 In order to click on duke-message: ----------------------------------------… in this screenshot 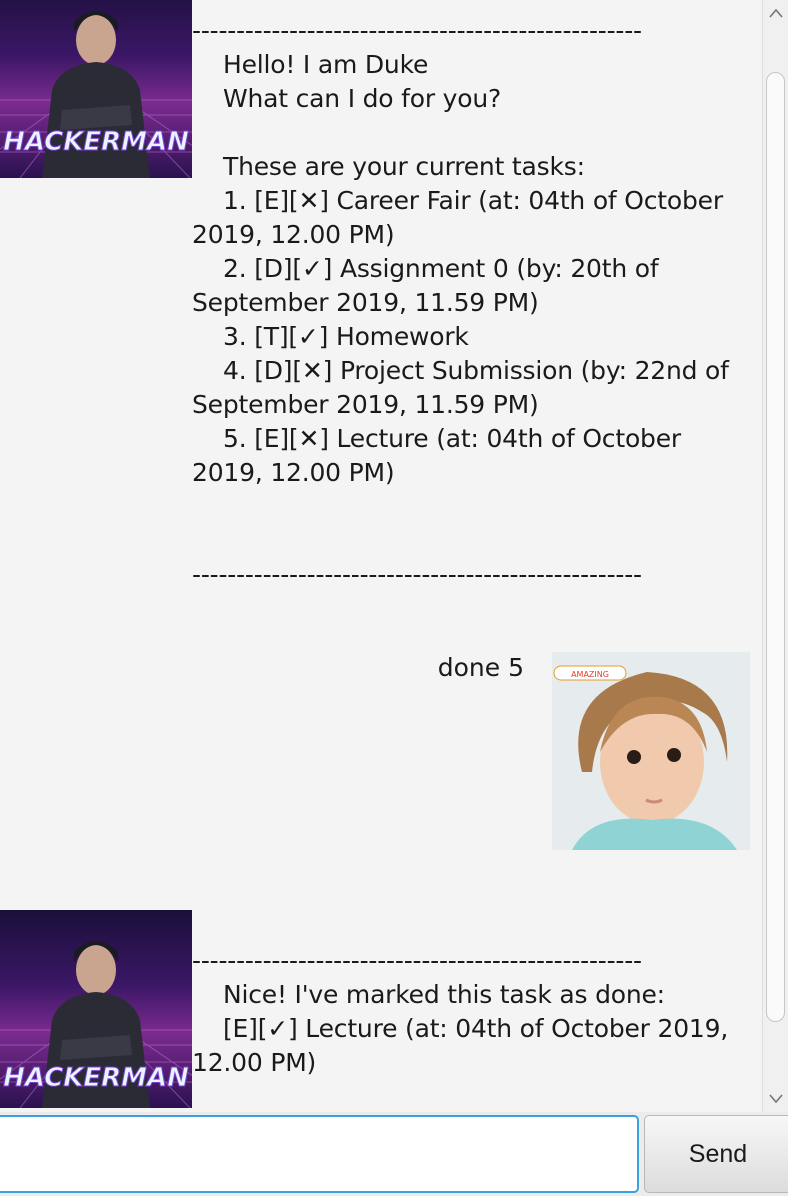, I will do `click(460, 1011)`.